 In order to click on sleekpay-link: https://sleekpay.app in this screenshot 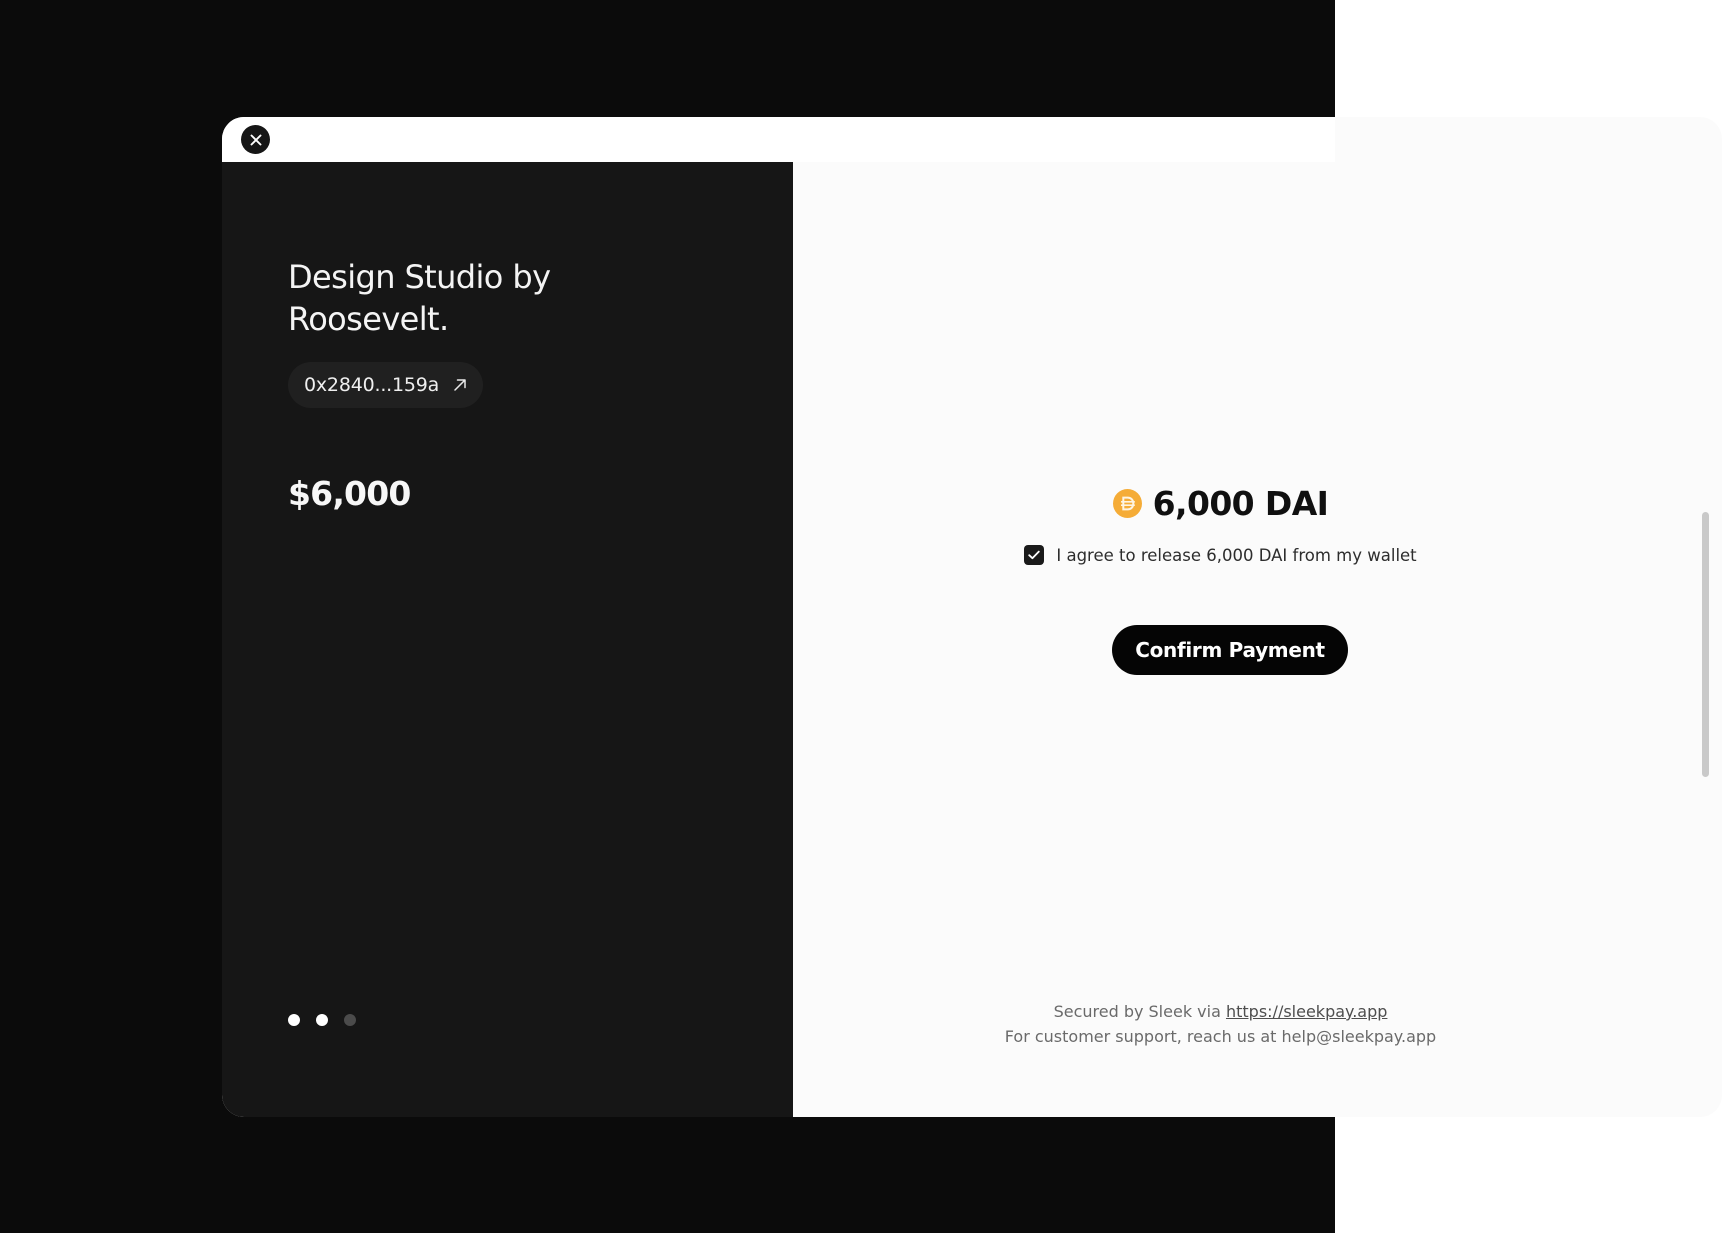, I will do `click(1306, 1011)`.